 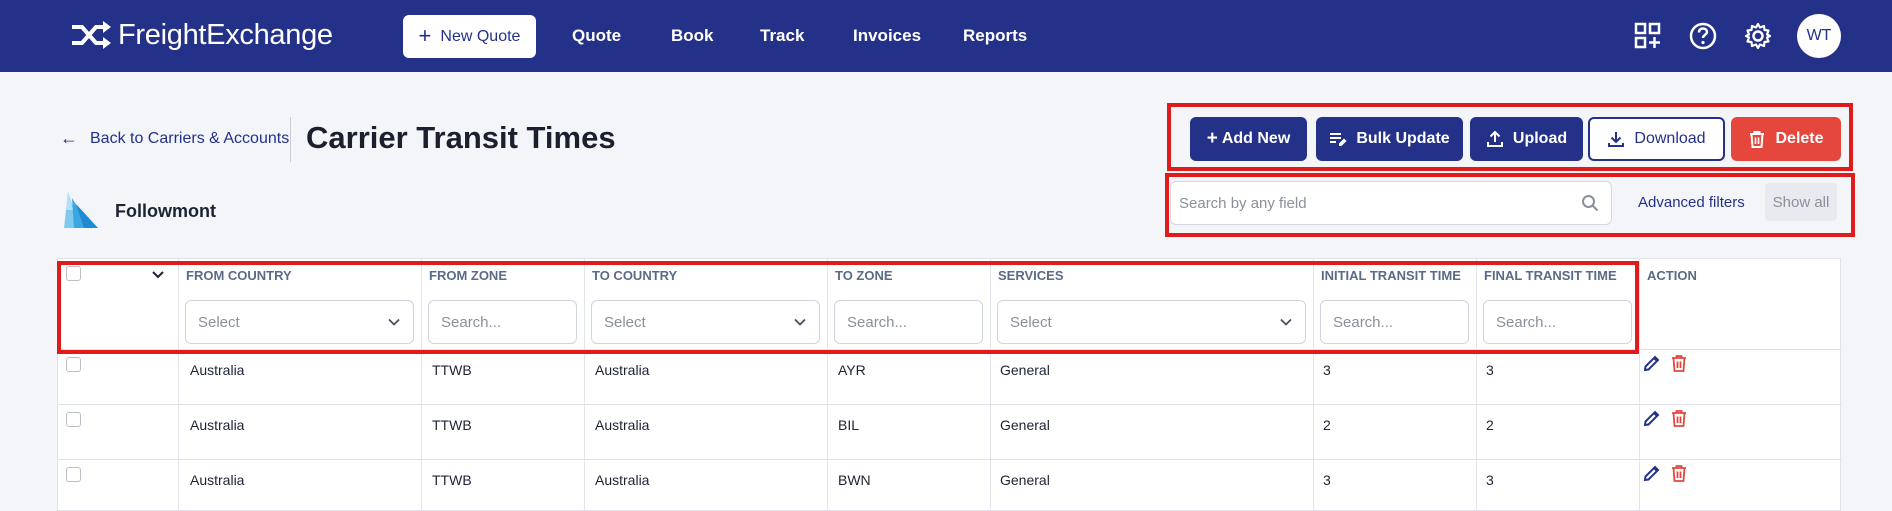 What do you see at coordinates (239, 275) in the screenshot?
I see `header-from-country: FROM COUNTRY` at bounding box center [239, 275].